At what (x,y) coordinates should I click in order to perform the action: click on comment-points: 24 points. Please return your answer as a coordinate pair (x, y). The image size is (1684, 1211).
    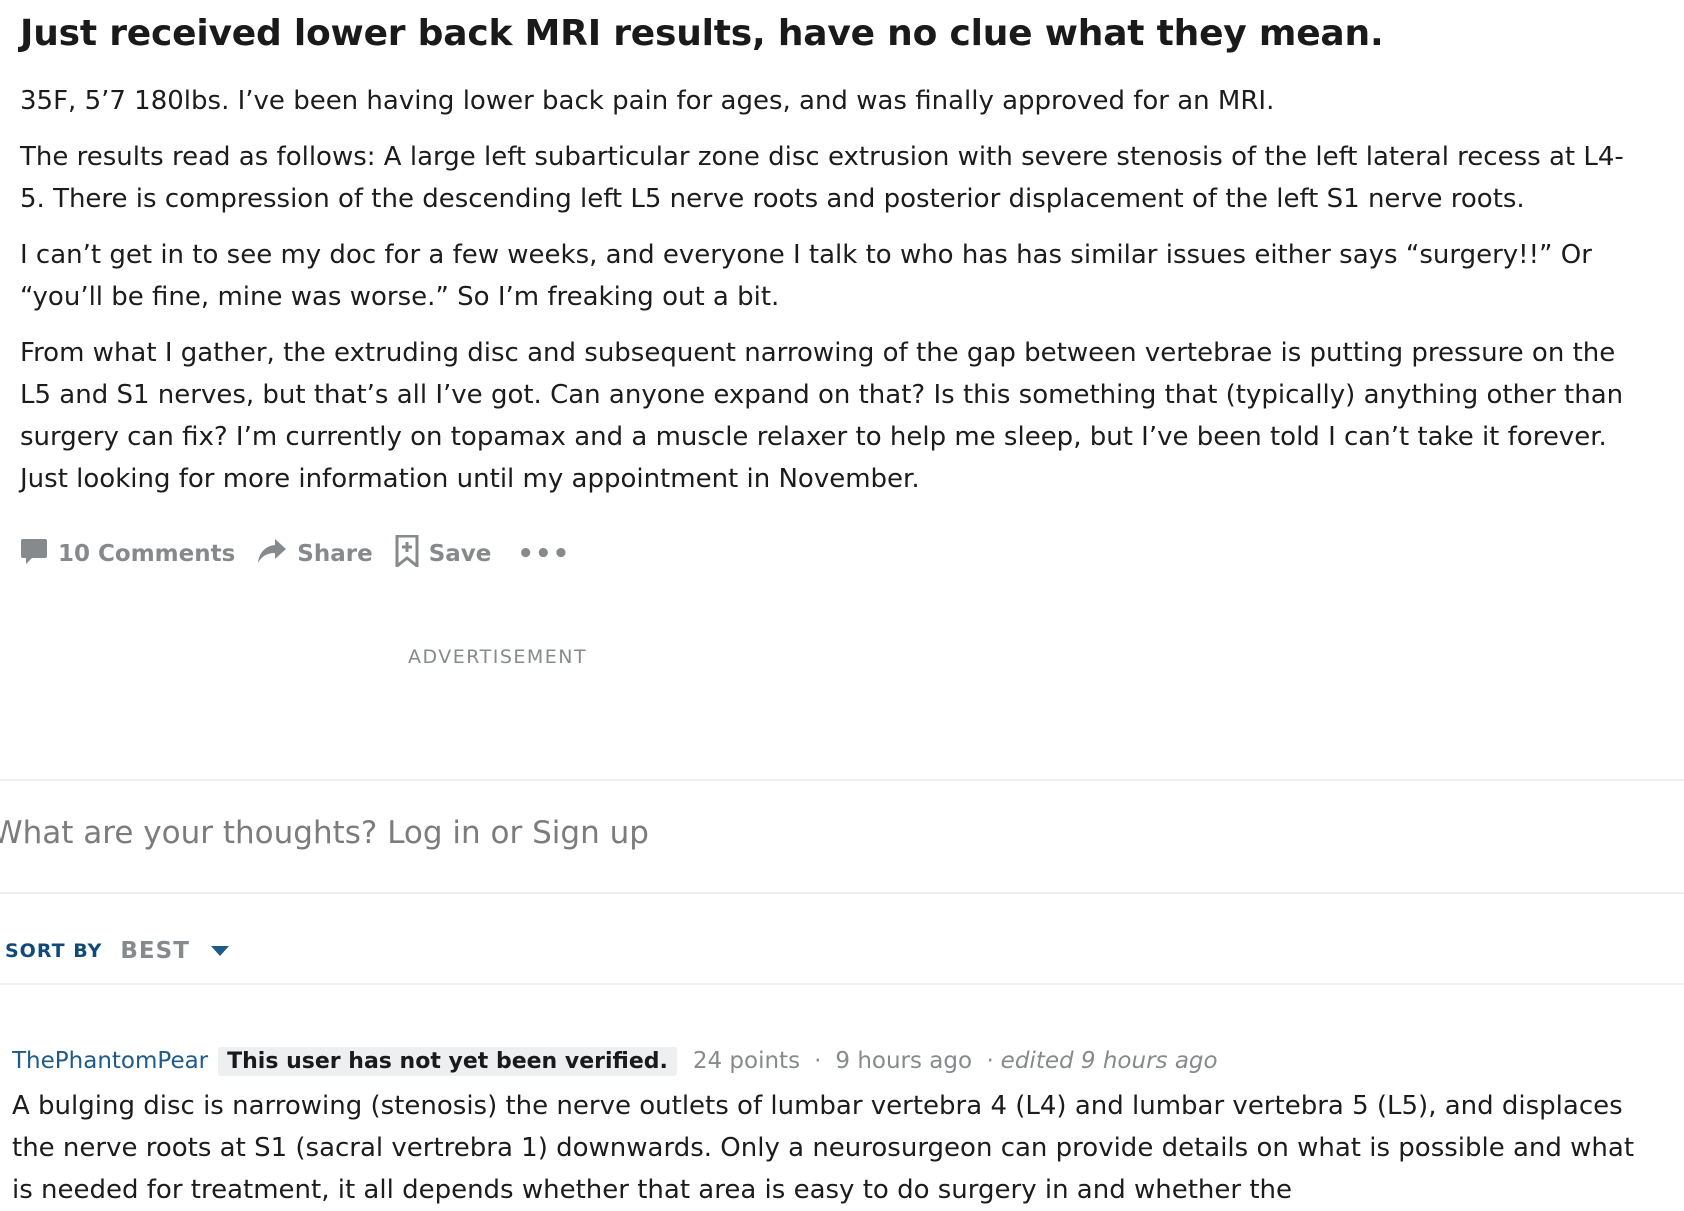
    Looking at the image, I should click on (746, 1061).